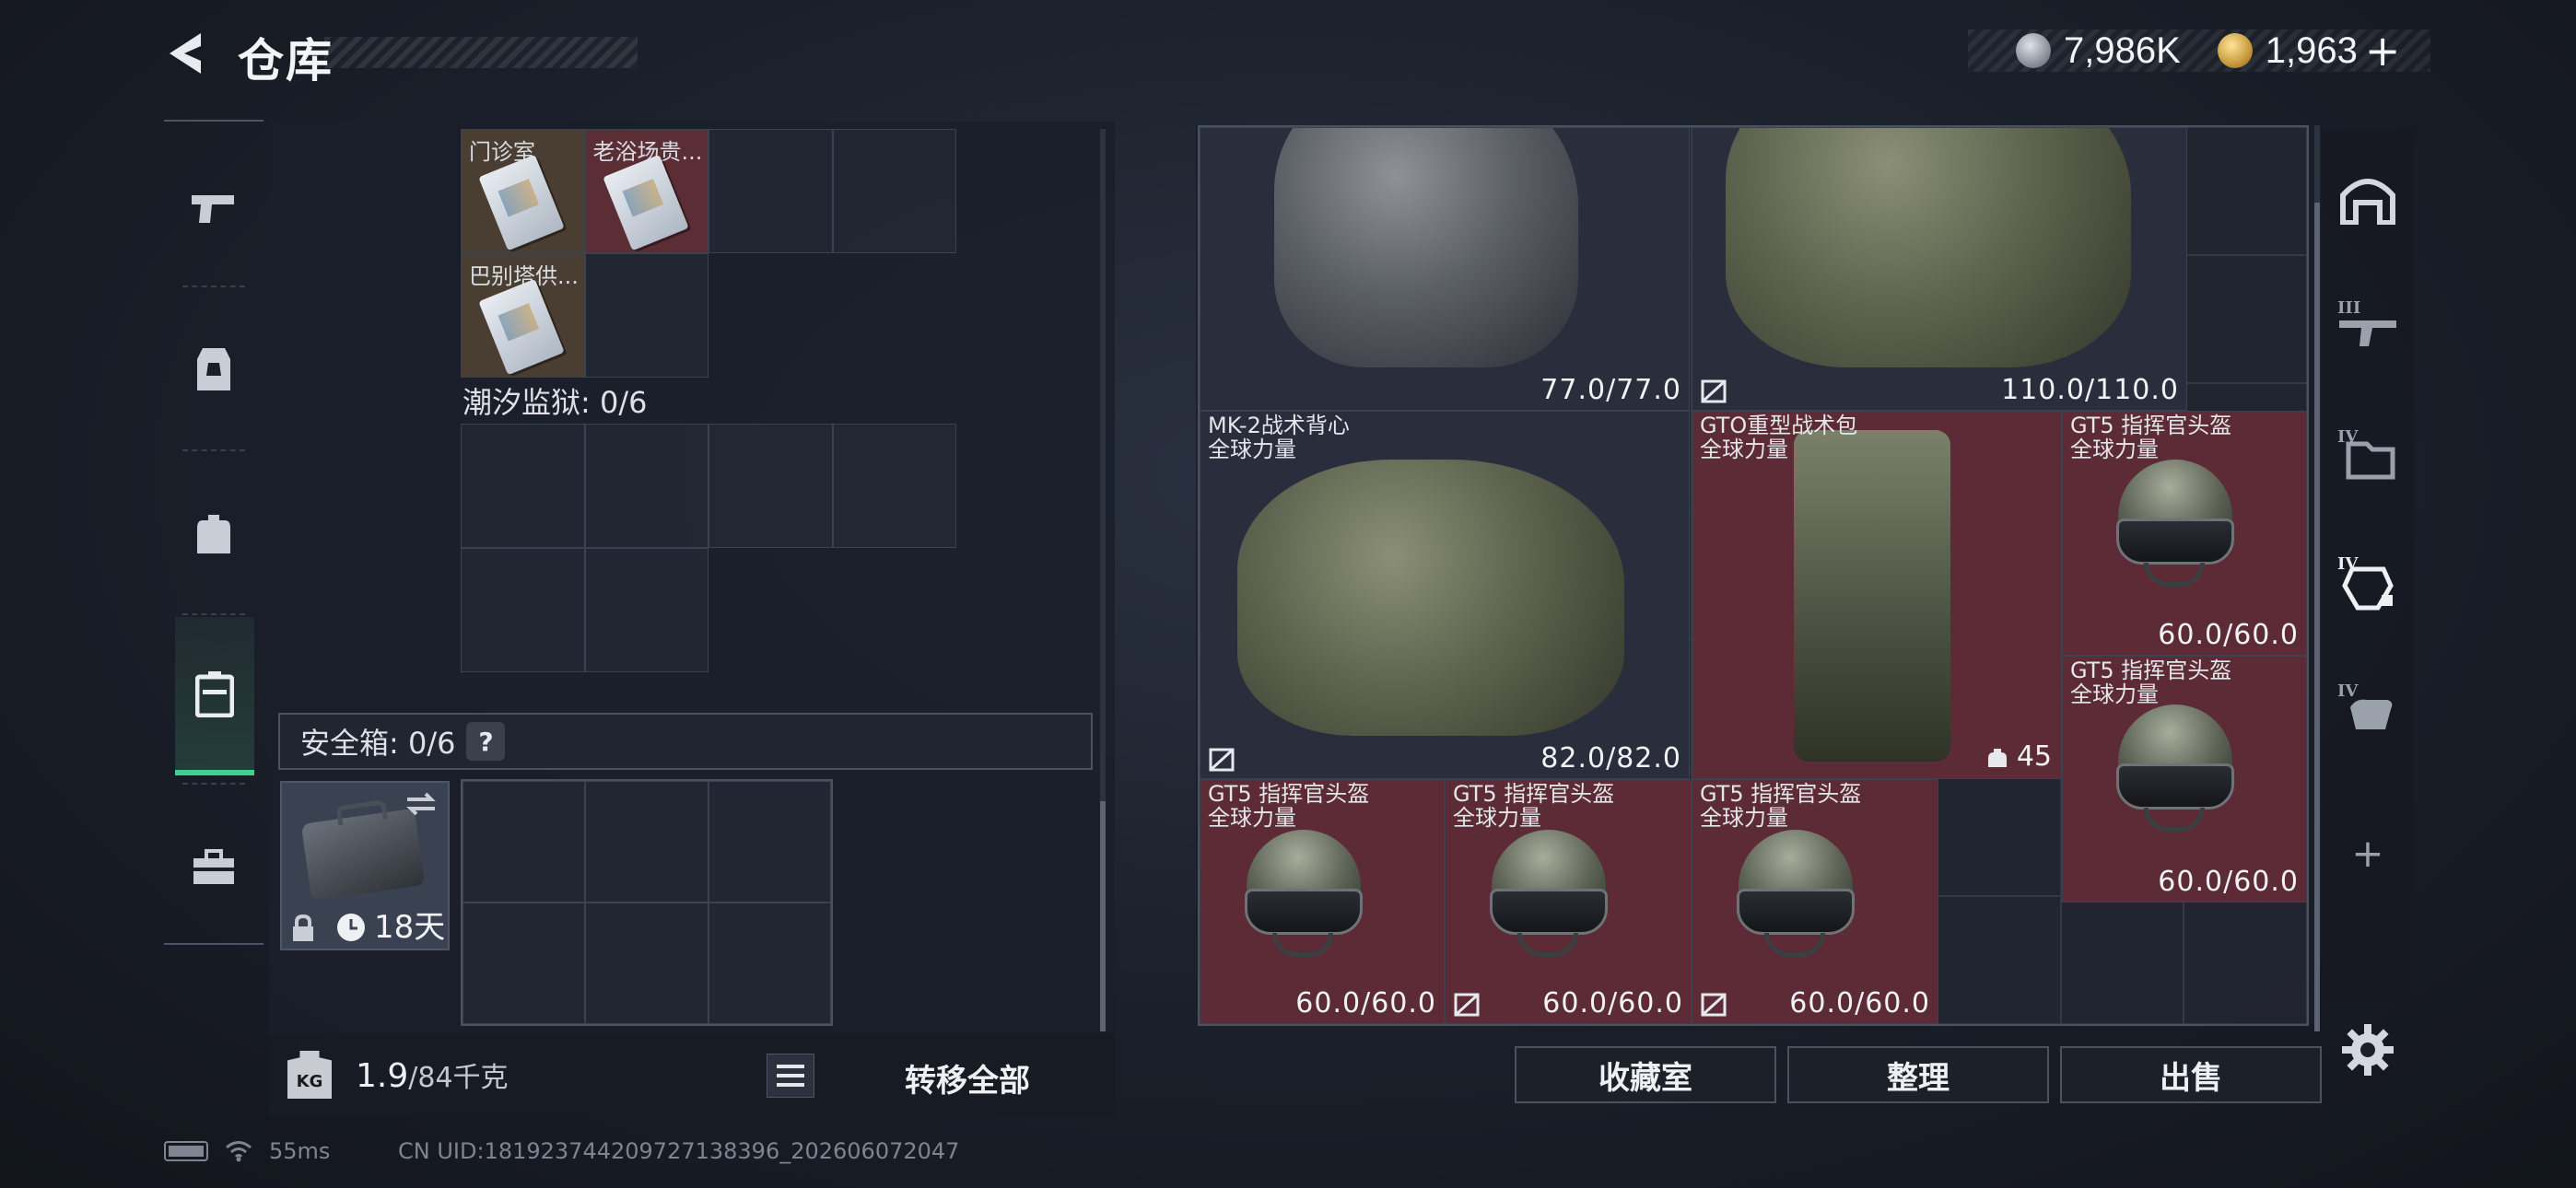  Describe the element at coordinates (1872, 596) in the screenshot. I see `backpack-image` at that location.